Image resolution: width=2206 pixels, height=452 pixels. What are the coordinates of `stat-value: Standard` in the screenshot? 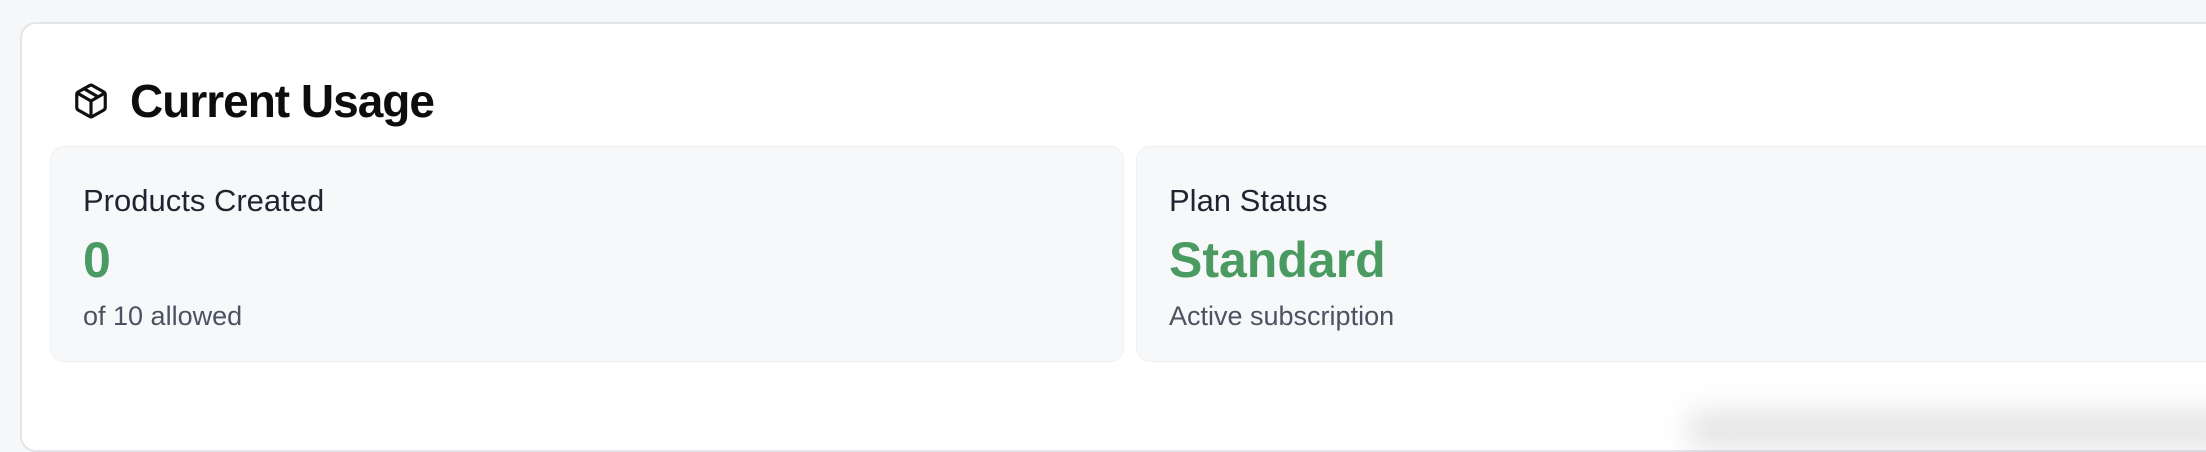 It's located at (1277, 260).